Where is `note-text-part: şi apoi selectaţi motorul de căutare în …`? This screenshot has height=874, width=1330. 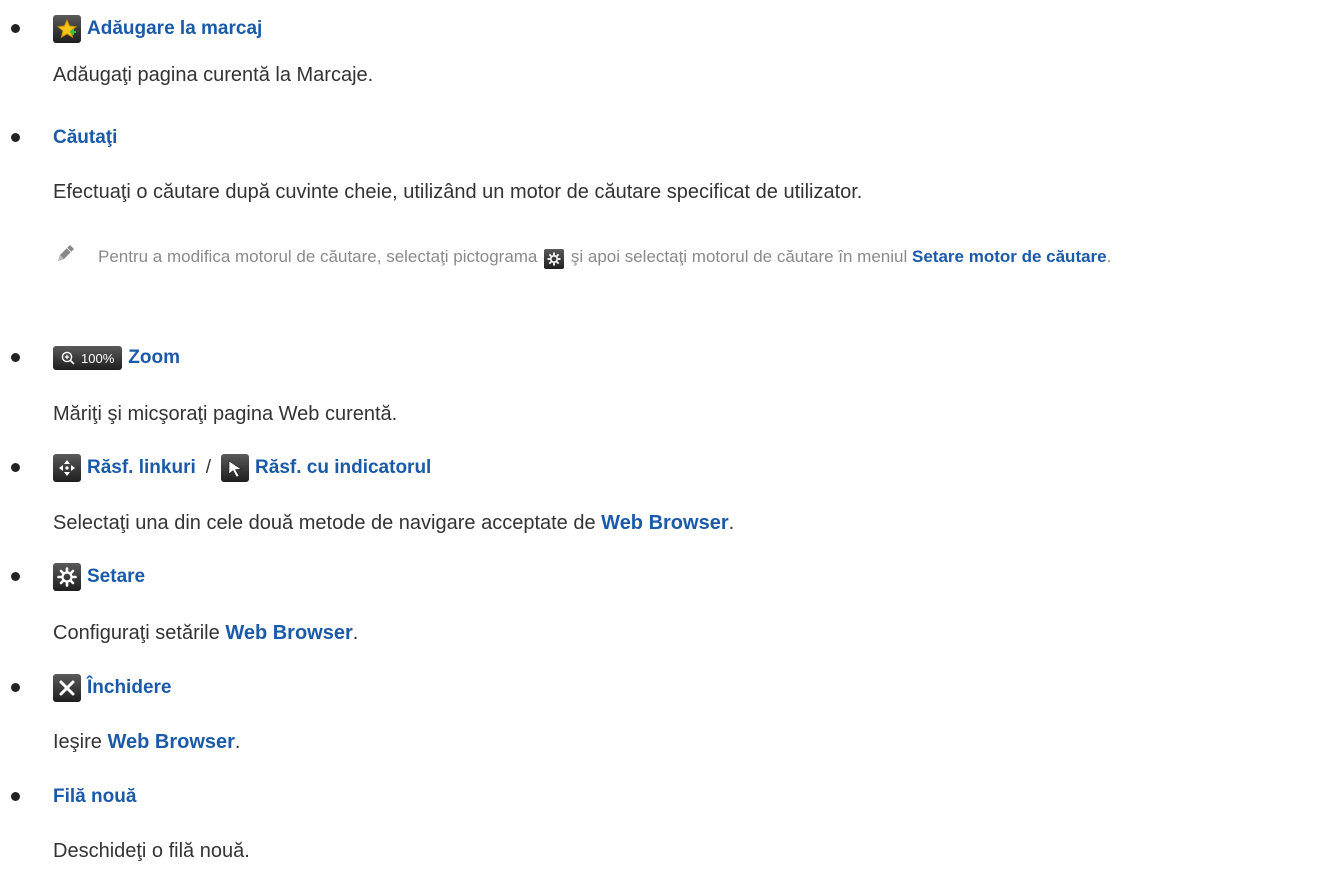
note-text-part: şi apoi selectaţi motorul de căutare în … is located at coordinates (739, 256).